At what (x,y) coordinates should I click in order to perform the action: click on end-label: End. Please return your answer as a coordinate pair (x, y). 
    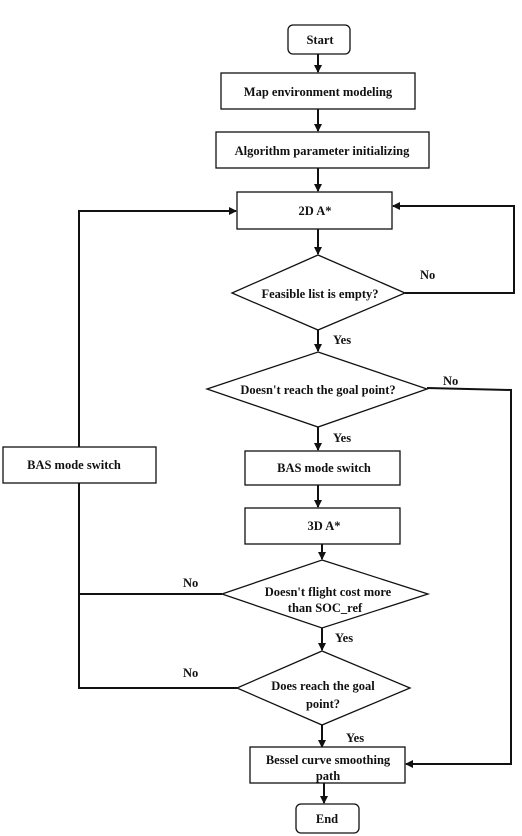
    Looking at the image, I should click on (327, 819).